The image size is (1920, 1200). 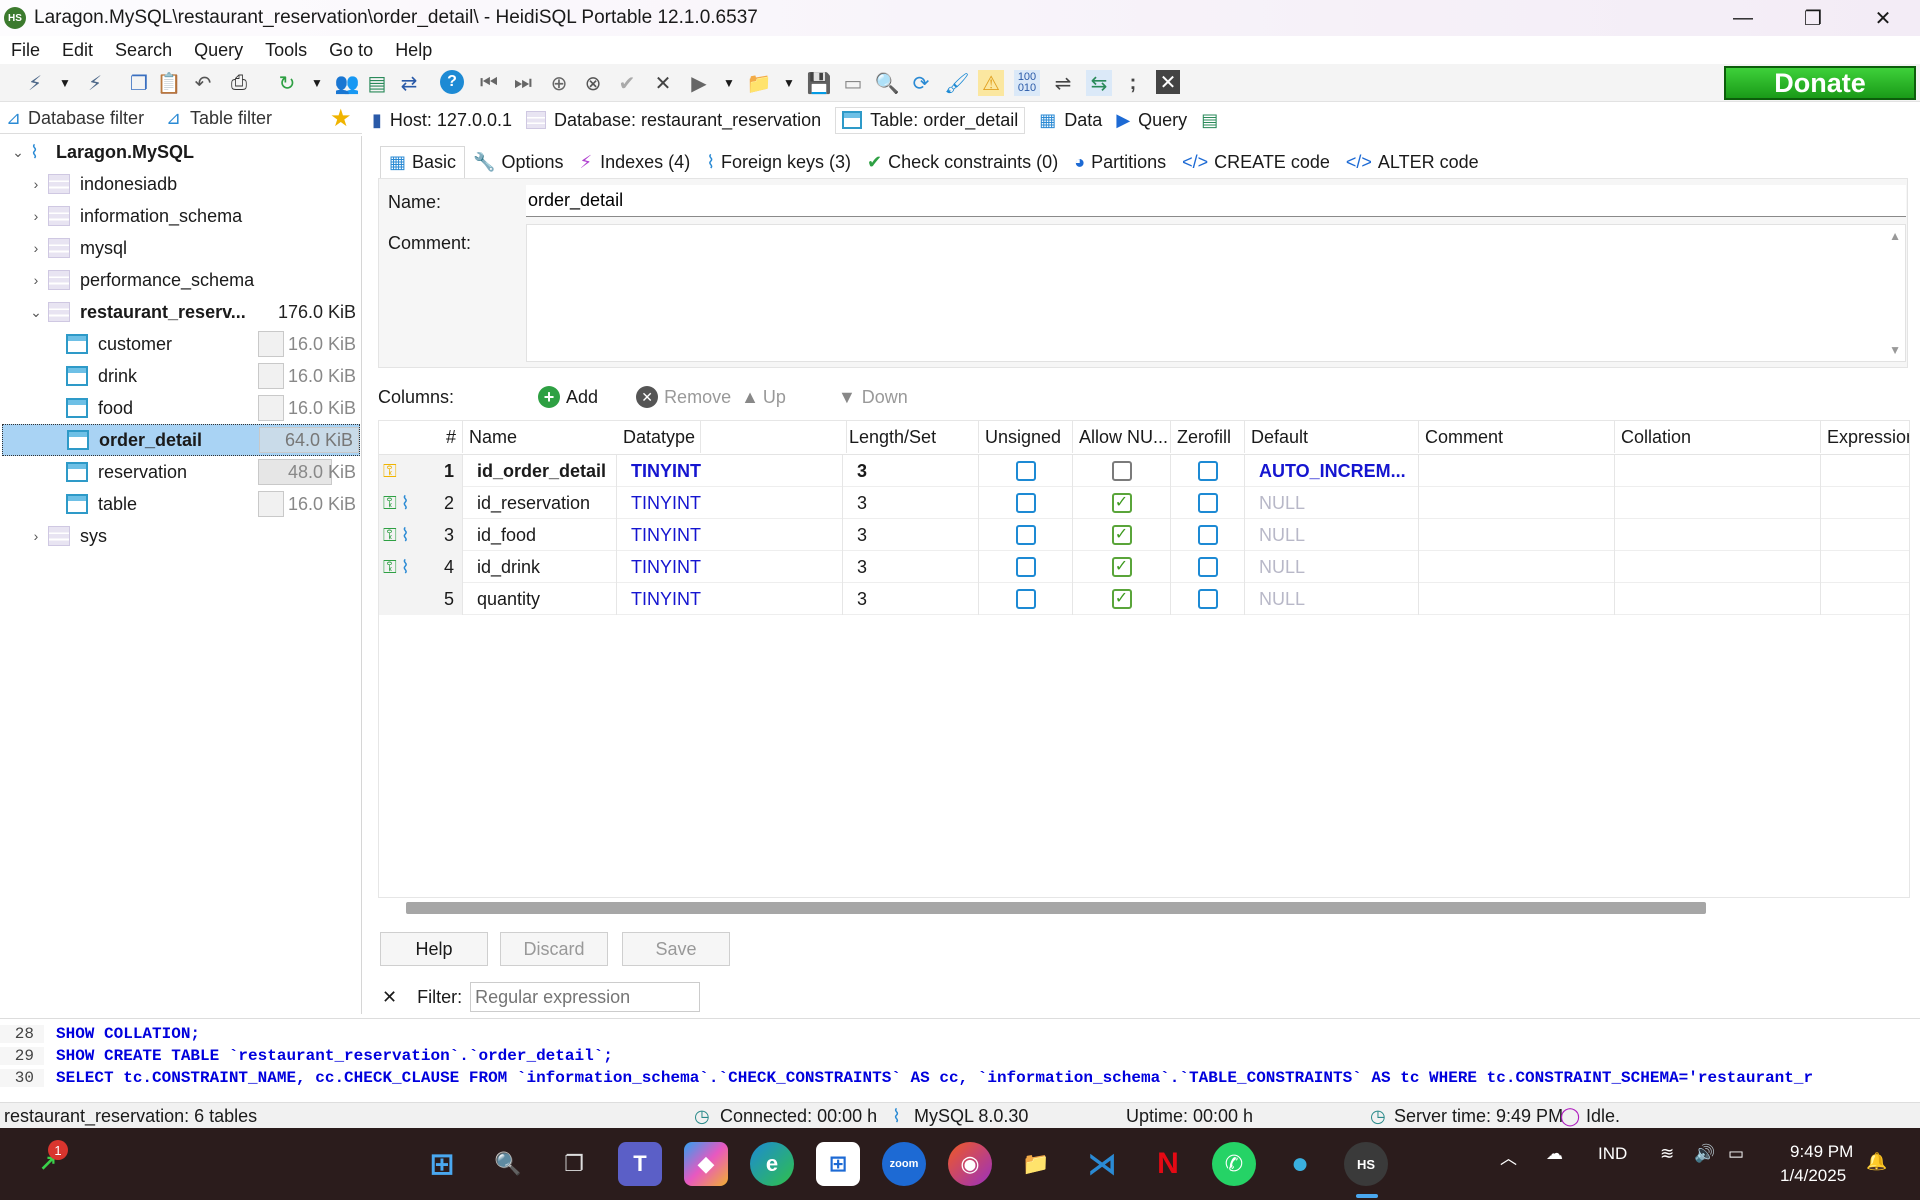 What do you see at coordinates (1820, 83) in the screenshot?
I see `donate-button: Donate` at bounding box center [1820, 83].